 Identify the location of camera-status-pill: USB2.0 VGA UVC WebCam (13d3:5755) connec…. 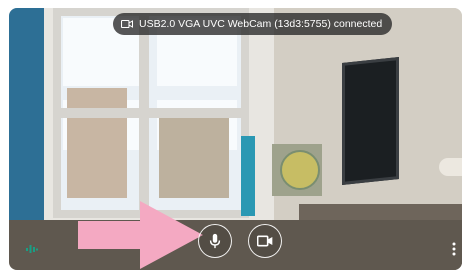
(253, 24).